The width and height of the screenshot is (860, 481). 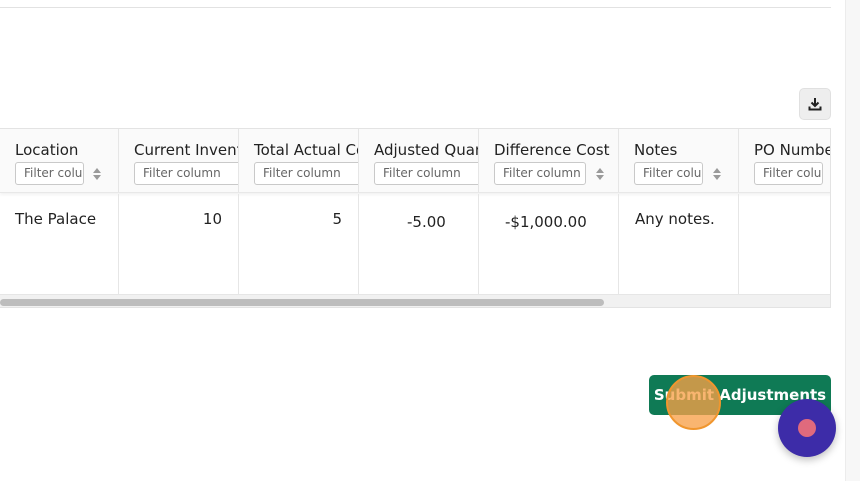 I want to click on column-title: Difference Cost, so click(x=552, y=150).